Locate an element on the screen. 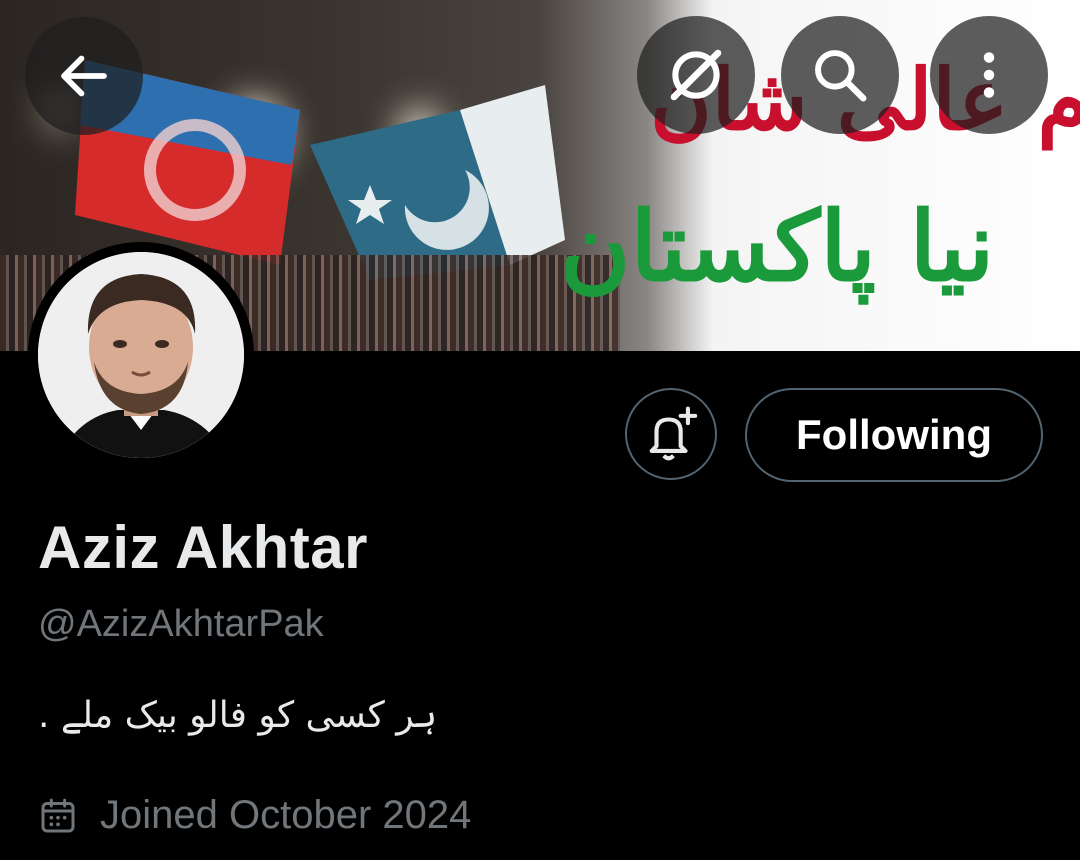 The height and width of the screenshot is (860, 1080). grok-button is located at coordinates (696, 75).